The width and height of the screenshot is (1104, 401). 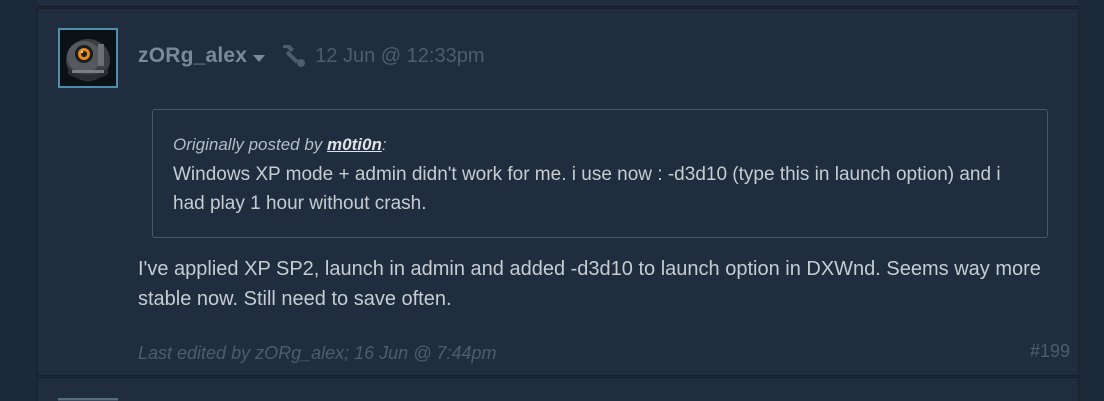 I want to click on avatar, so click(x=88, y=58).